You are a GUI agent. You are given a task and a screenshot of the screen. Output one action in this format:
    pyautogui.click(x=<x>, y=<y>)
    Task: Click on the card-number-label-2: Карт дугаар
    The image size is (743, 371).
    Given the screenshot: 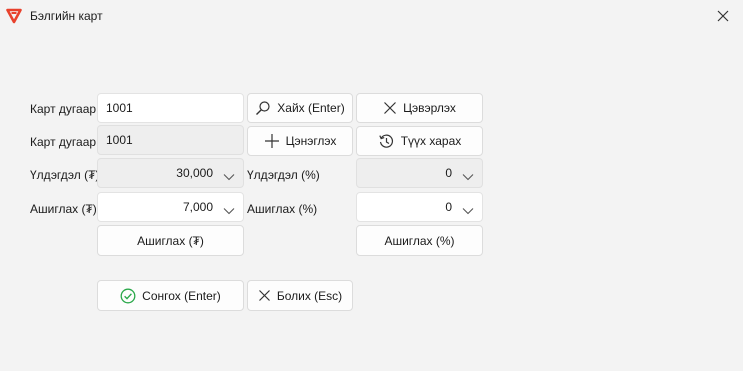 What is the action you would take?
    pyautogui.click(x=63, y=142)
    